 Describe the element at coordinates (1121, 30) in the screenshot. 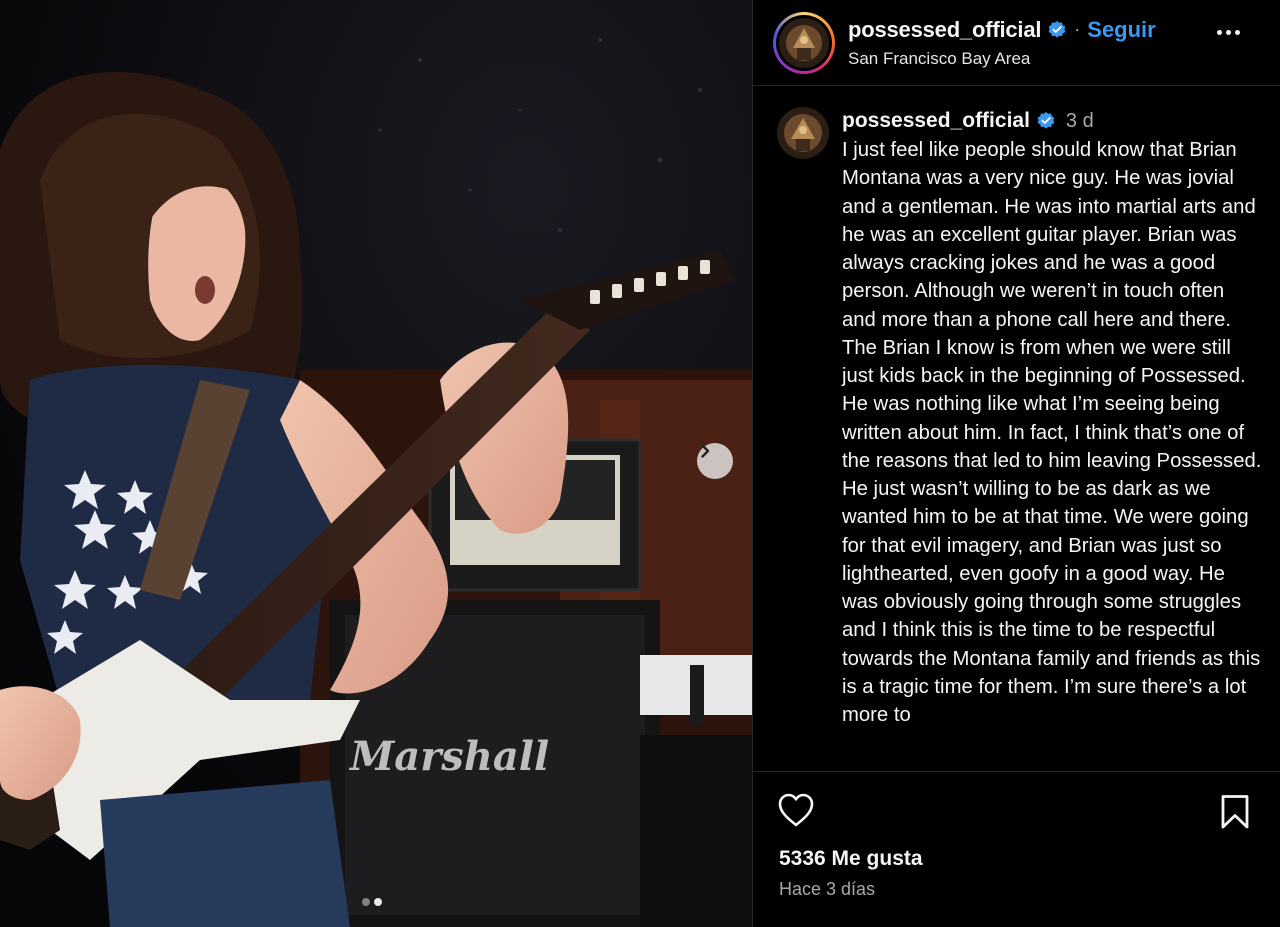

I see `follow-button: Seguir` at that location.